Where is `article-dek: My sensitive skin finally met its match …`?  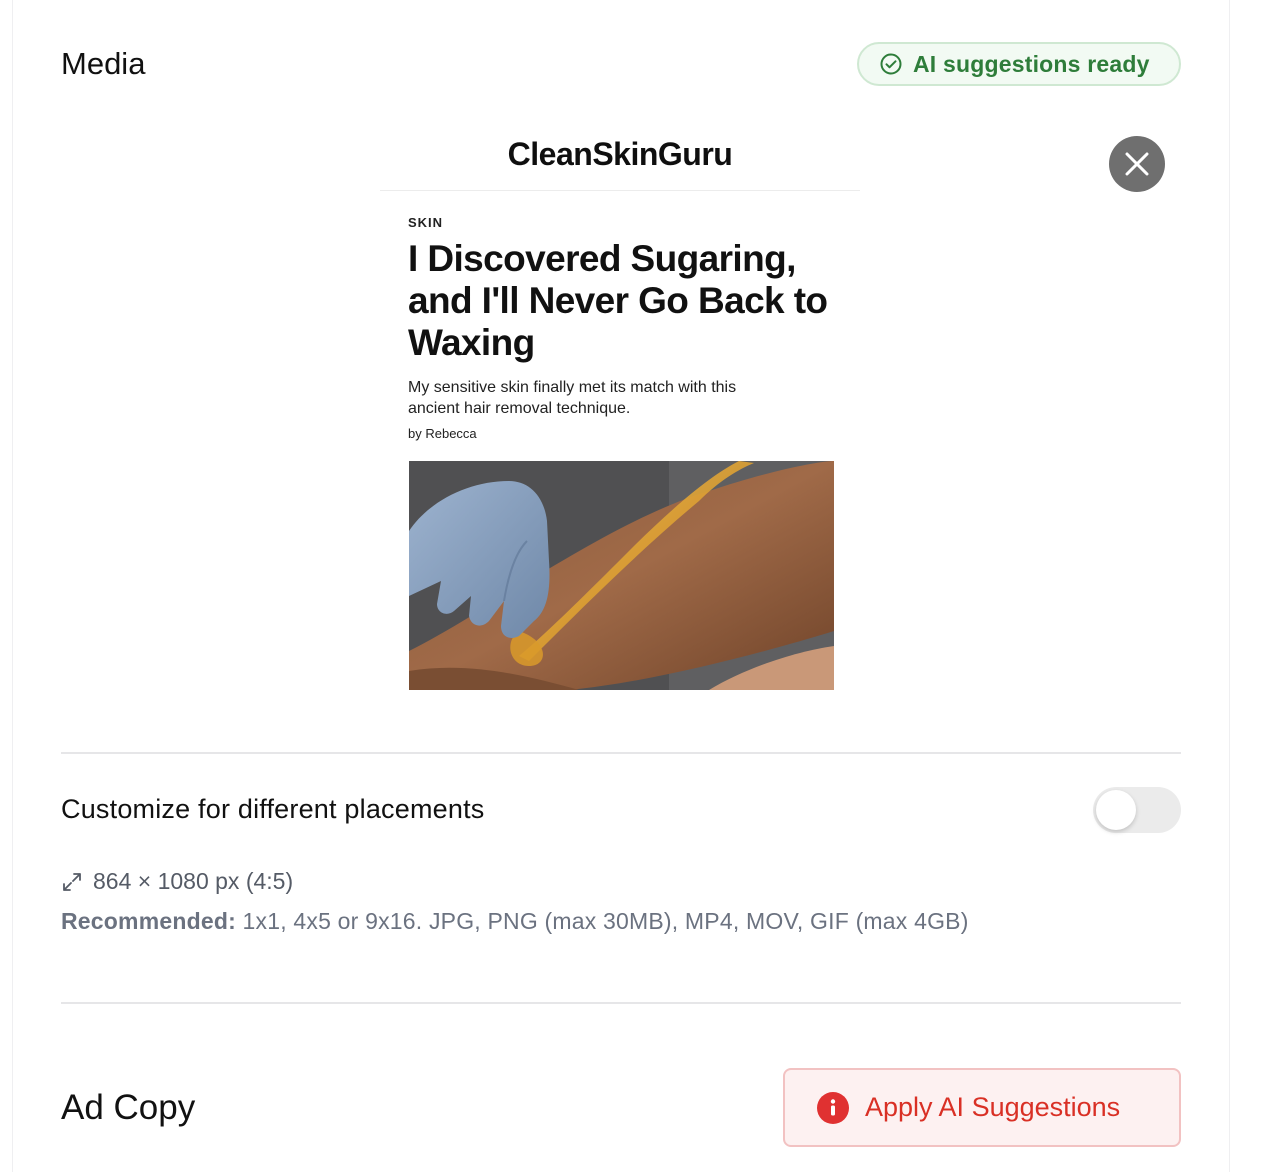 article-dek: My sensitive skin finally met its match … is located at coordinates (572, 398).